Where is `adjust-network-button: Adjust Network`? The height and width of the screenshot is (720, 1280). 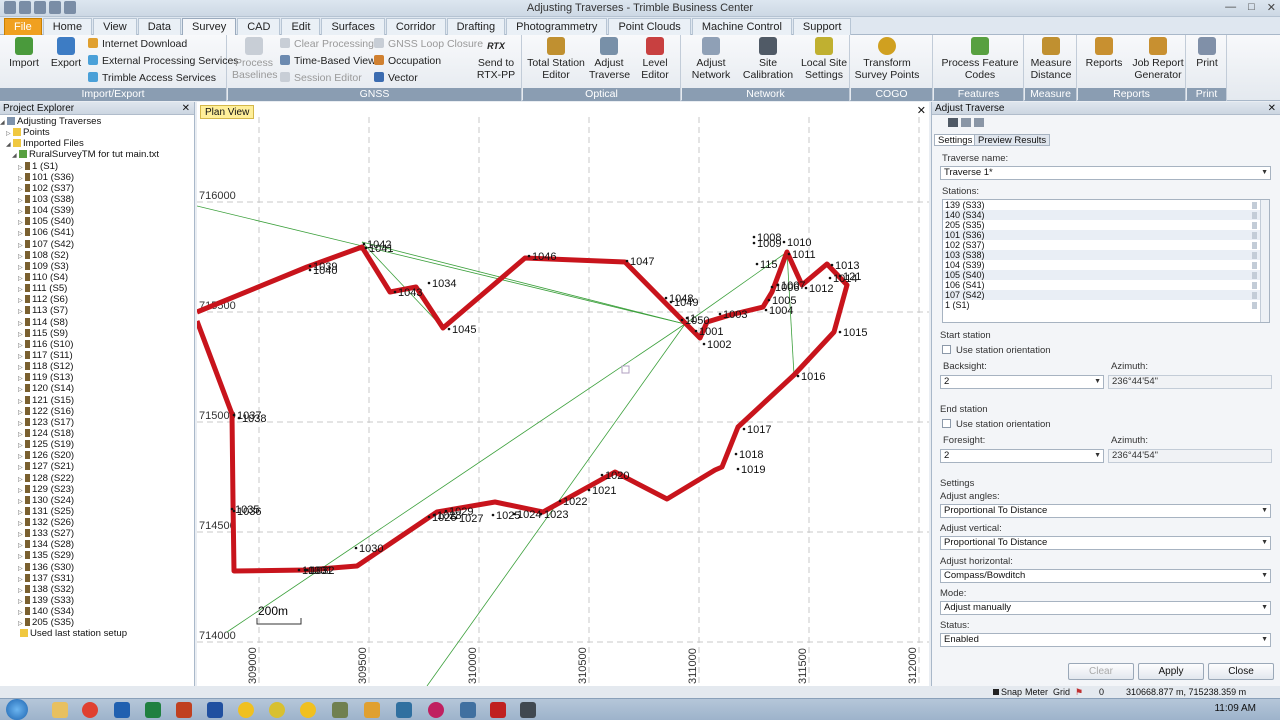 adjust-network-button: Adjust Network is located at coordinates (711, 59).